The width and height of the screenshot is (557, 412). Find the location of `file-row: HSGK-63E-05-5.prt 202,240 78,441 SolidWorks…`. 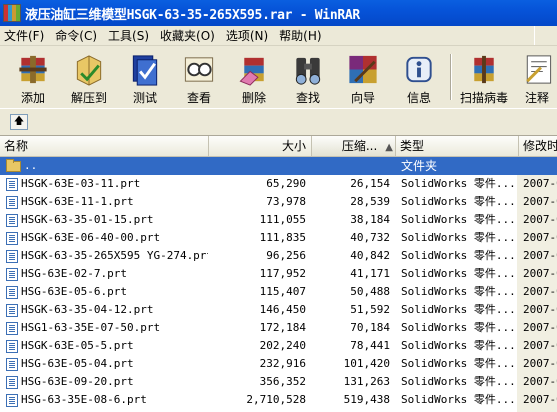

file-row: HSGK-63E-05-5.prt 202,240 78,441 SolidWorks… is located at coordinates (278, 346).